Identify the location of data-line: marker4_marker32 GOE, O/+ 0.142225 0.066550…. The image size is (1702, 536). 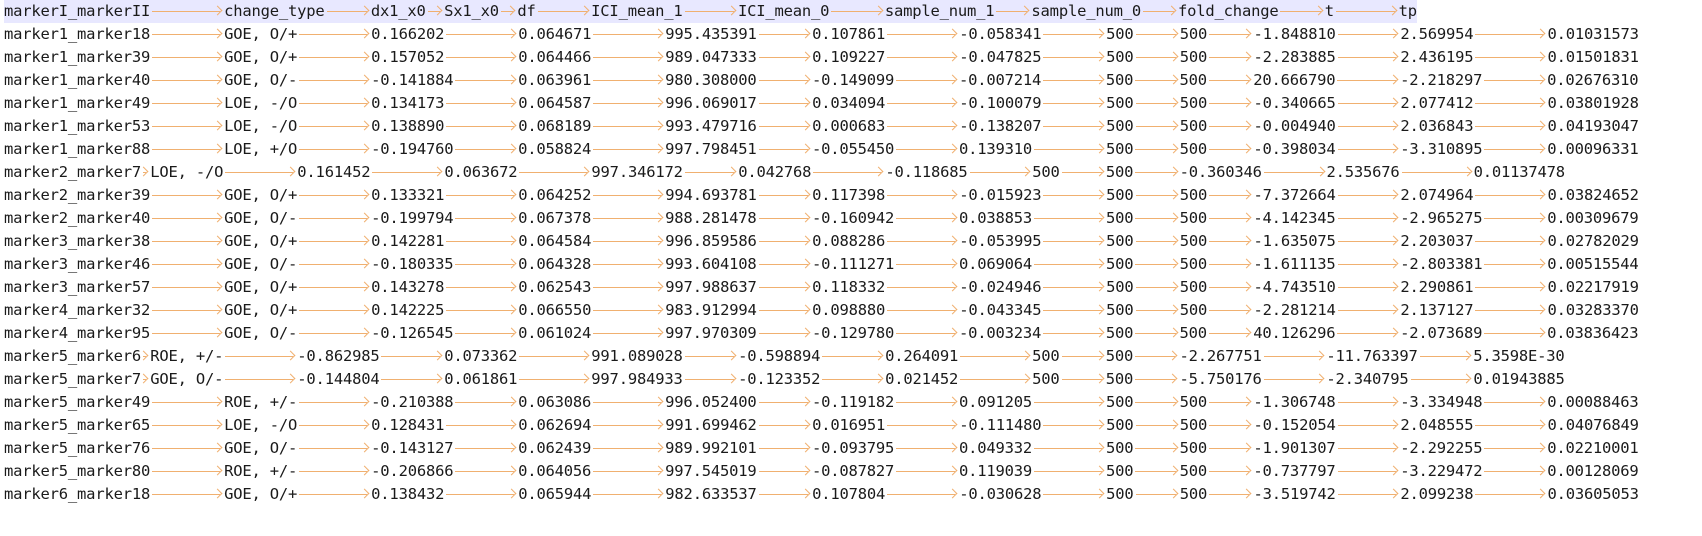
(821, 310).